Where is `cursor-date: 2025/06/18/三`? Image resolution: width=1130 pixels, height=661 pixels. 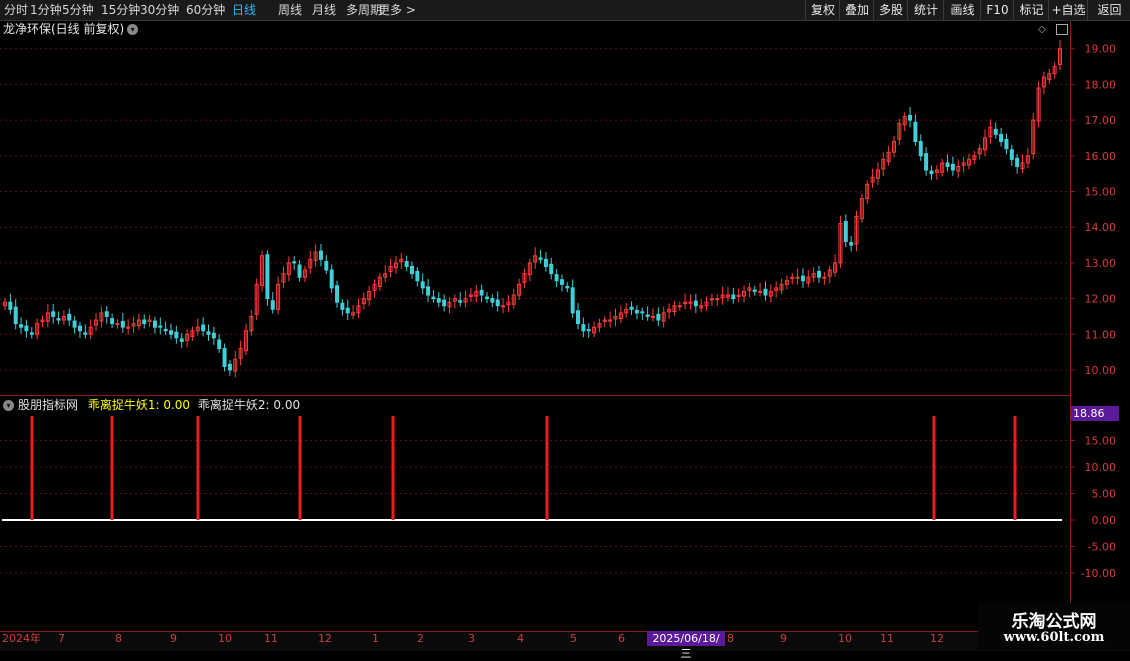 cursor-date: 2025/06/18/三 is located at coordinates (686, 645).